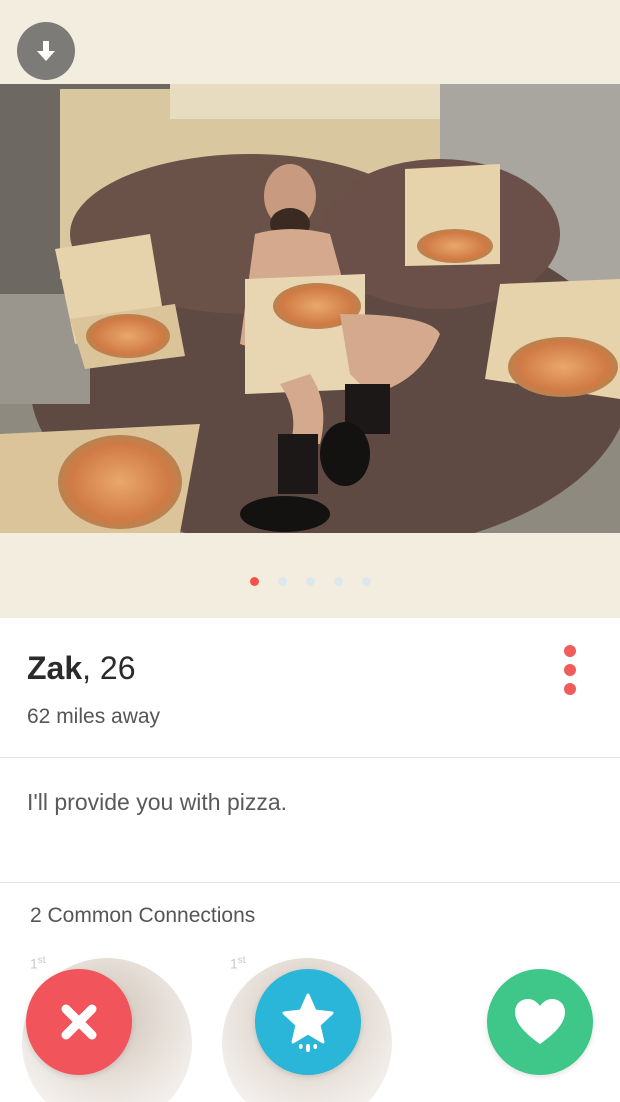  What do you see at coordinates (254, 581) in the screenshot?
I see `photo-dot-active` at bounding box center [254, 581].